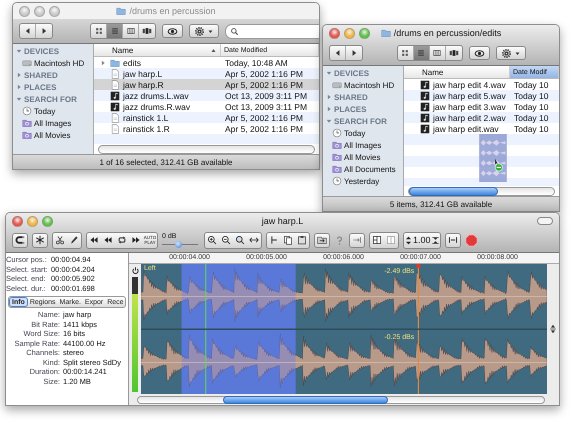  I want to click on sidebar-heading: PLACES, so click(40, 87).